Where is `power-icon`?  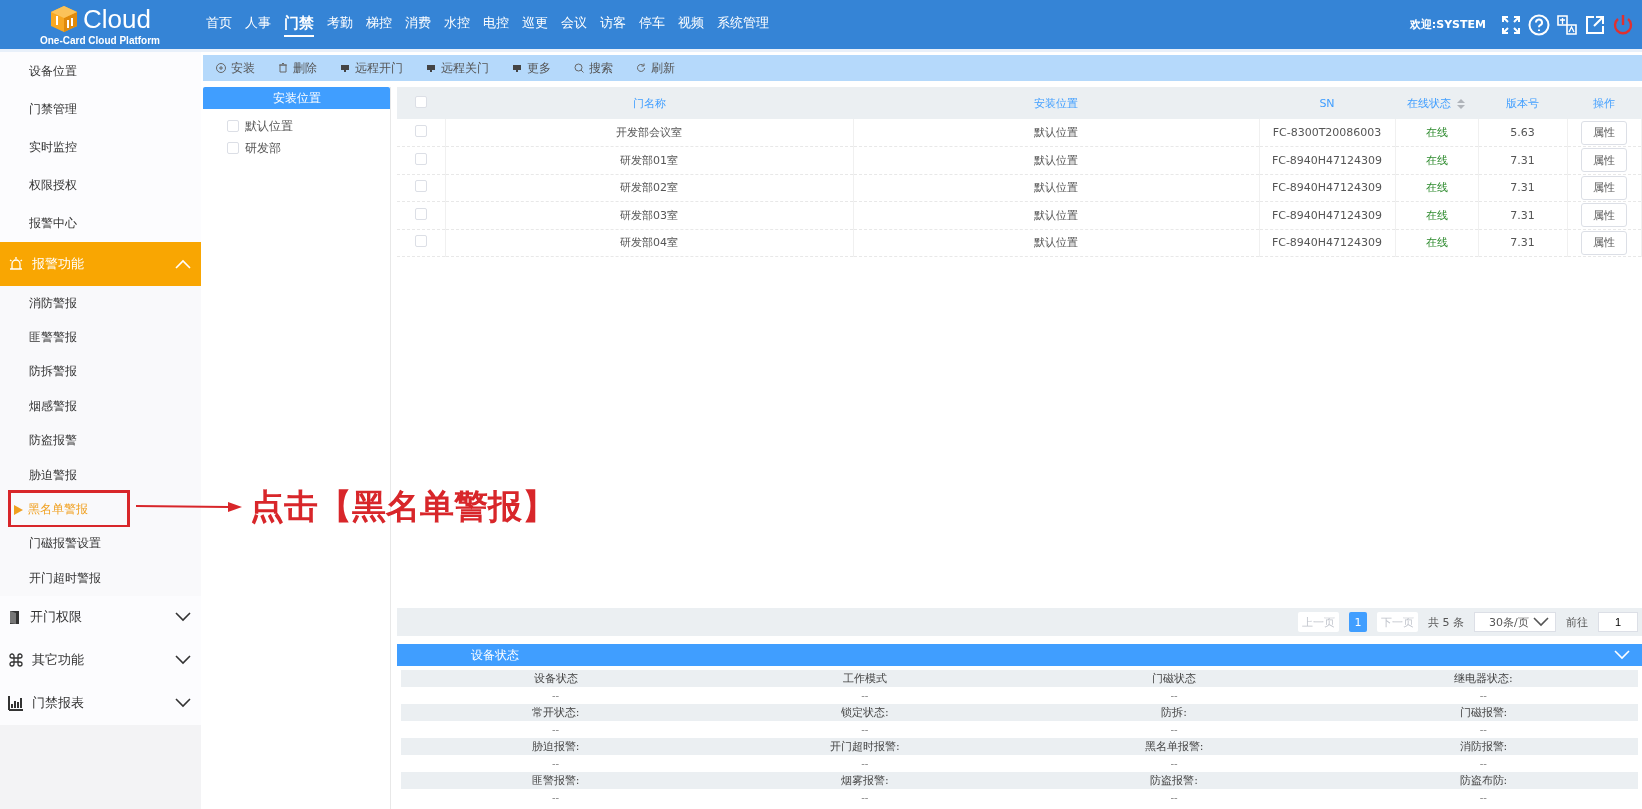 power-icon is located at coordinates (1623, 24).